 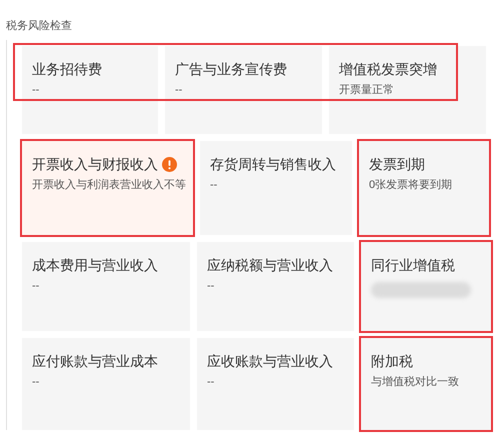 I want to click on card-title: 附加税, so click(x=392, y=361).